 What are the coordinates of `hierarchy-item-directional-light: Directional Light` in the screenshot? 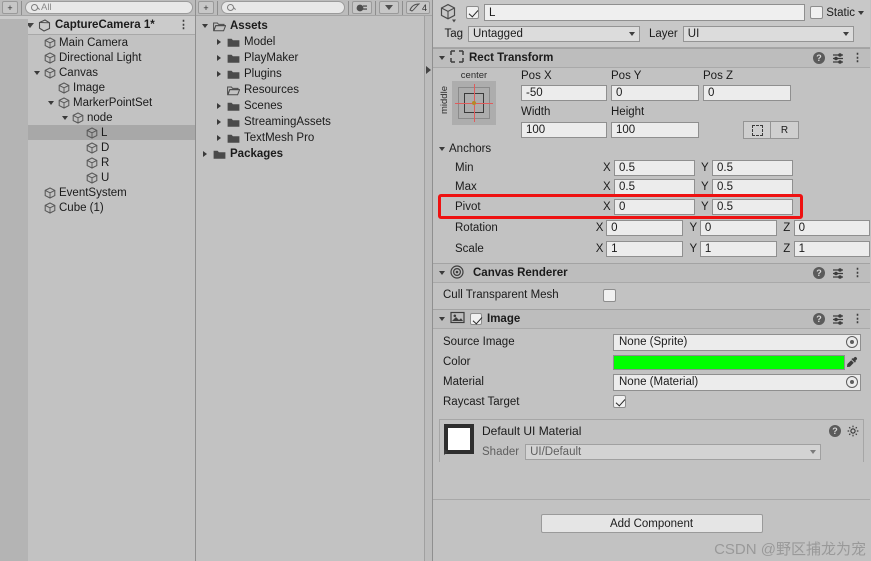 It's located at (97, 57).